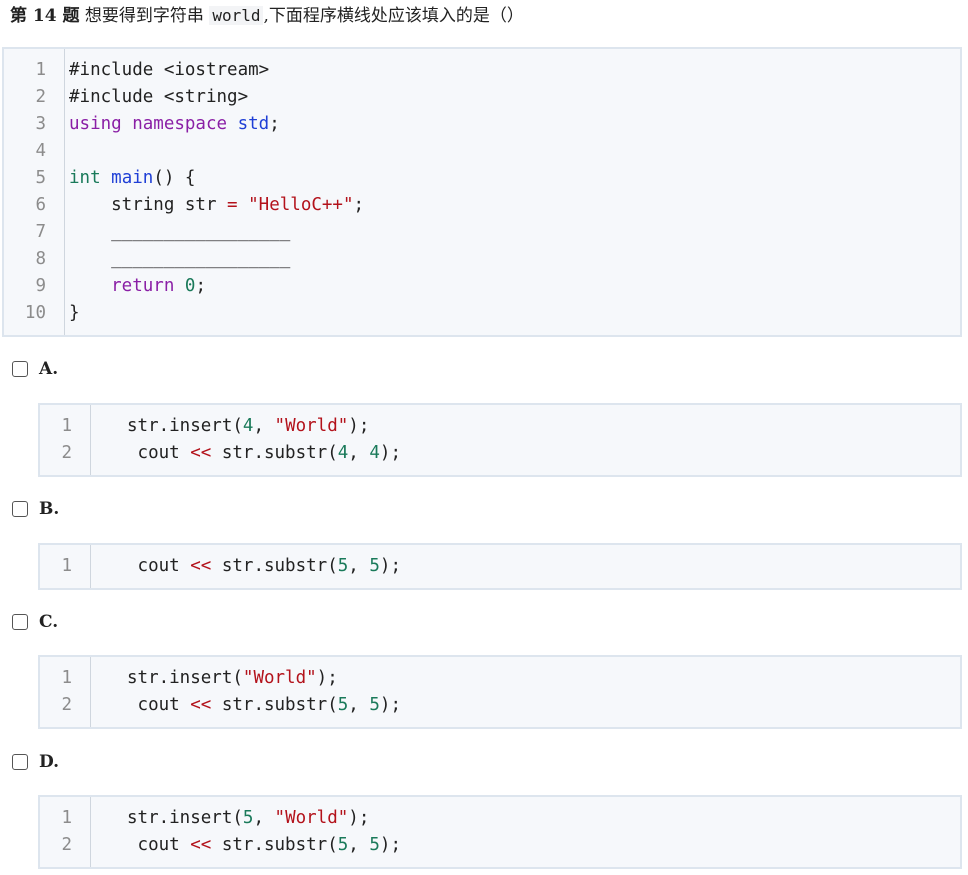  What do you see at coordinates (45, 16) in the screenshot?
I see `question-number: 第 14 题` at bounding box center [45, 16].